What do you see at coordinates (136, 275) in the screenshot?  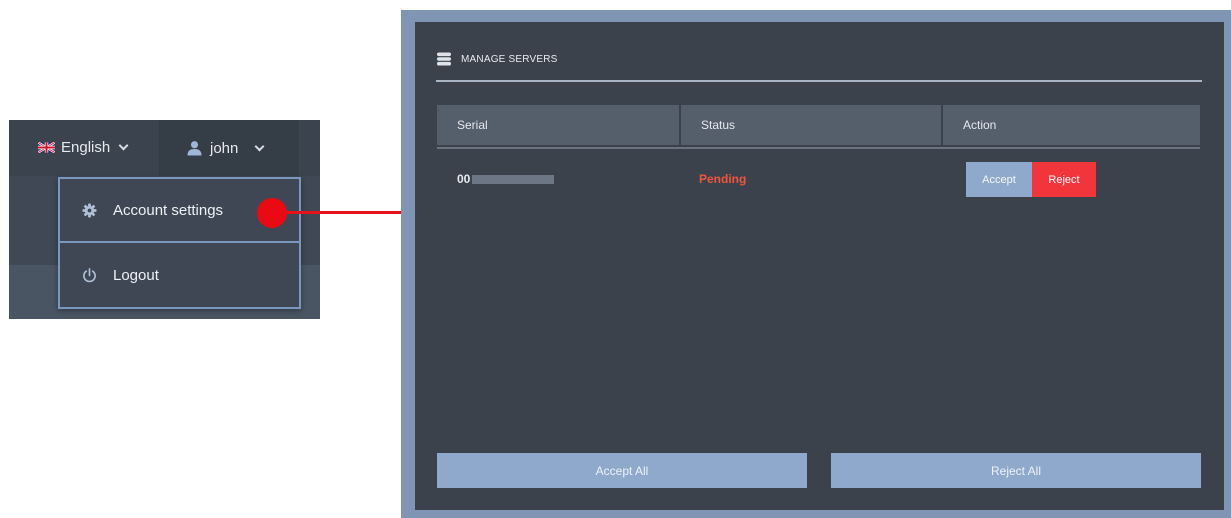 I see `menu-item-label: Logout` at bounding box center [136, 275].